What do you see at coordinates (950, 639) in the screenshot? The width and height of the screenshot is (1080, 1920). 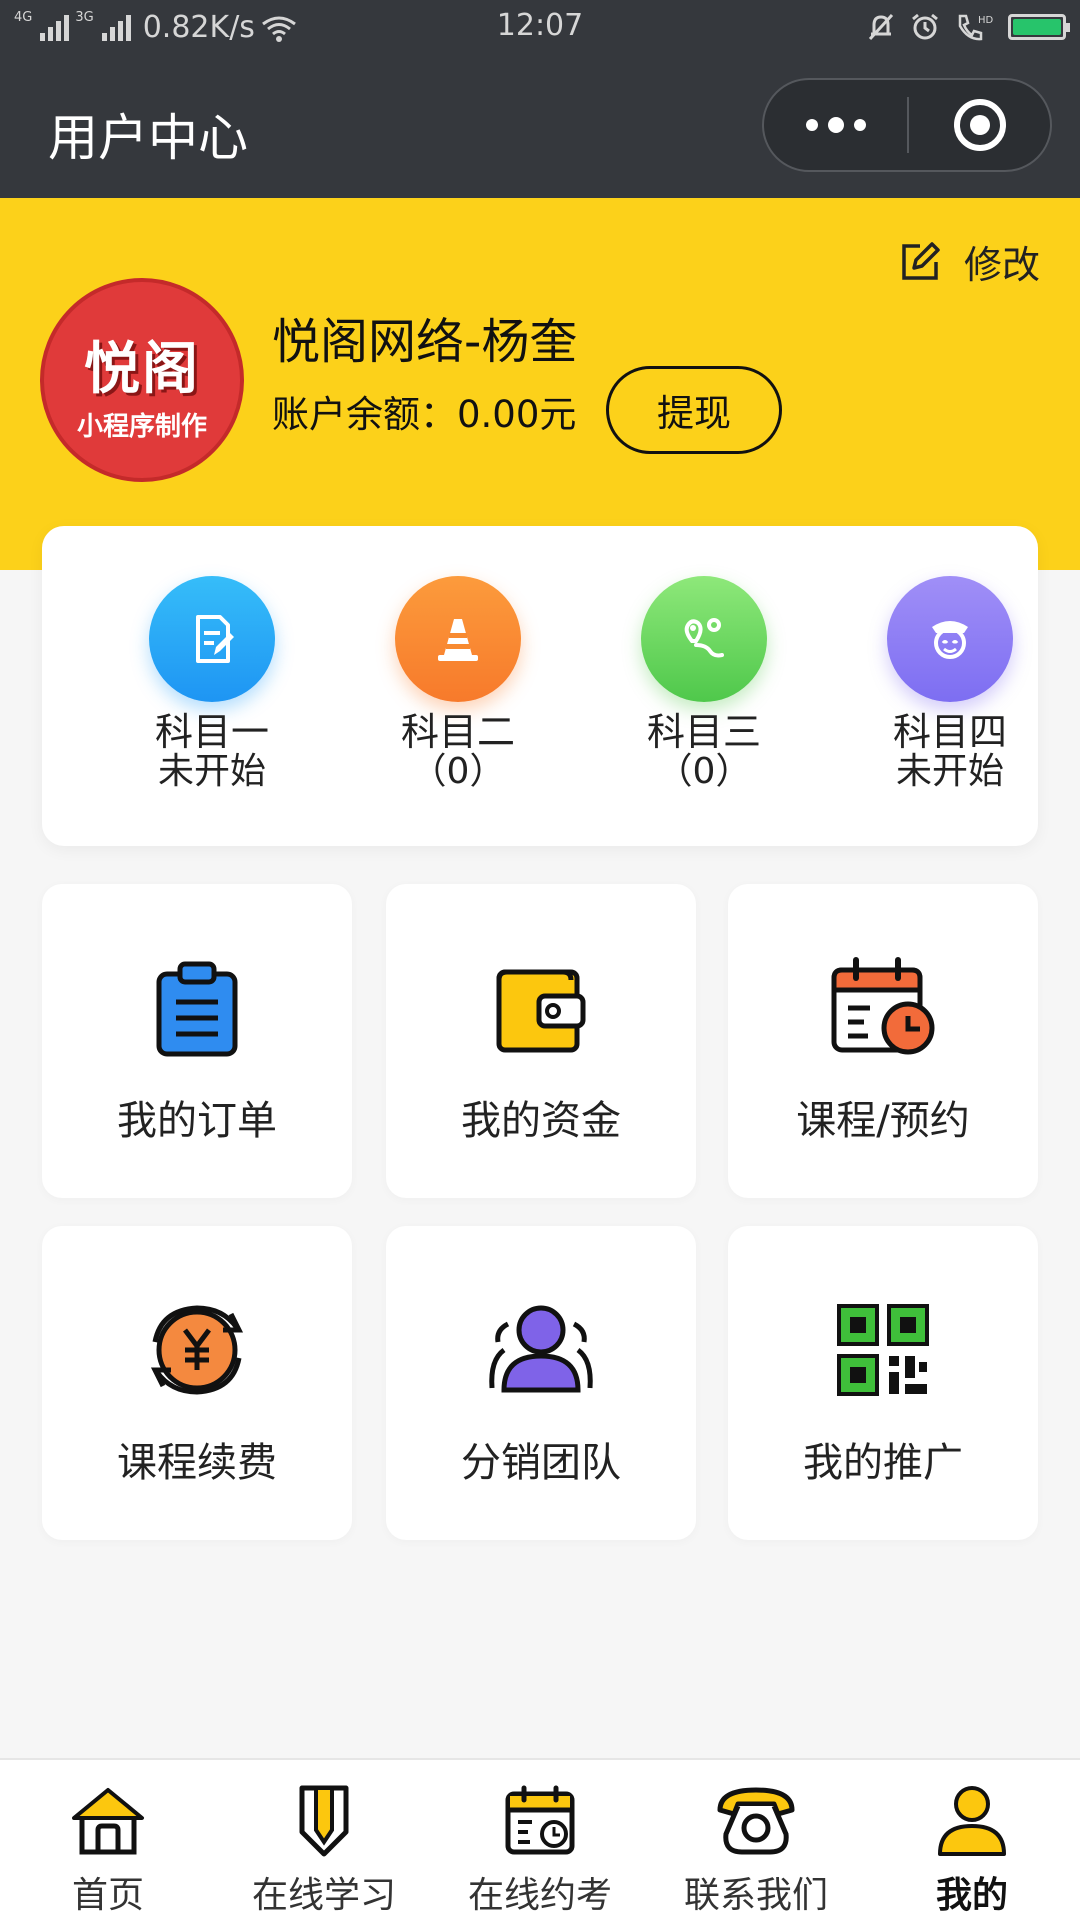 I see `officer-icon` at bounding box center [950, 639].